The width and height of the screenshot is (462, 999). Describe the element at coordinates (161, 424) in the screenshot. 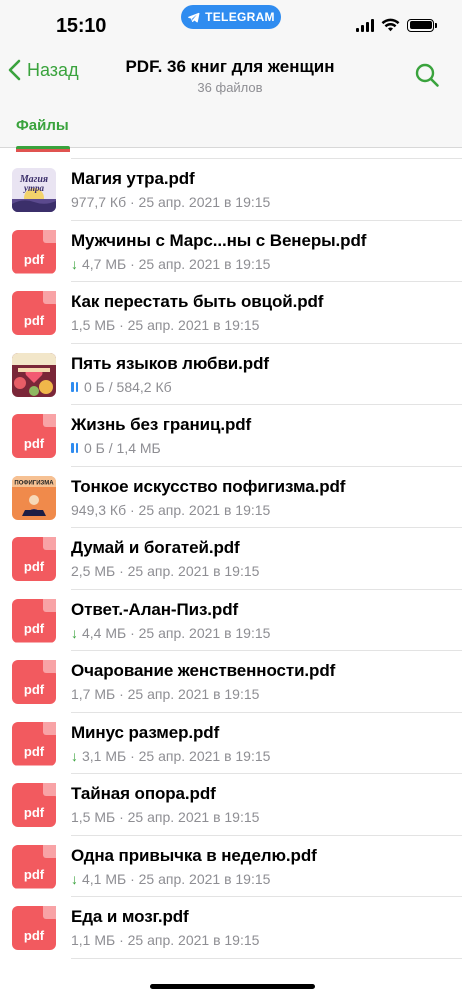

I see `file-name: Жизнь без границ.pdf` at that location.